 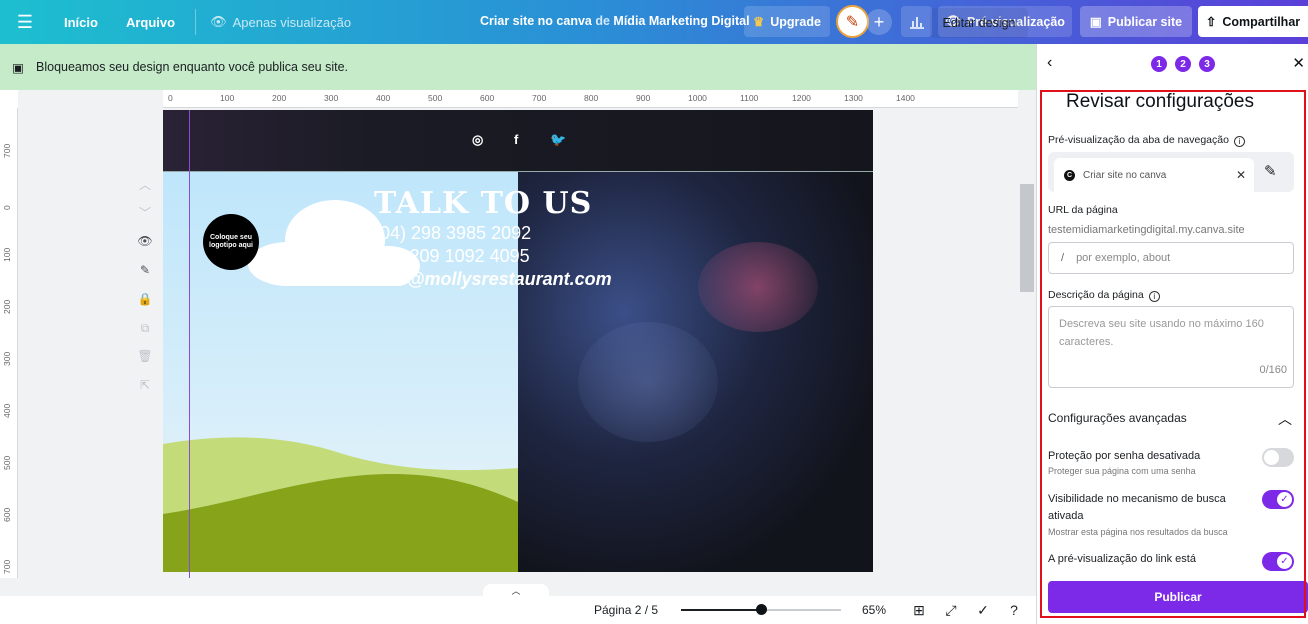 I want to click on zoom-slider-fill, so click(x=721, y=610).